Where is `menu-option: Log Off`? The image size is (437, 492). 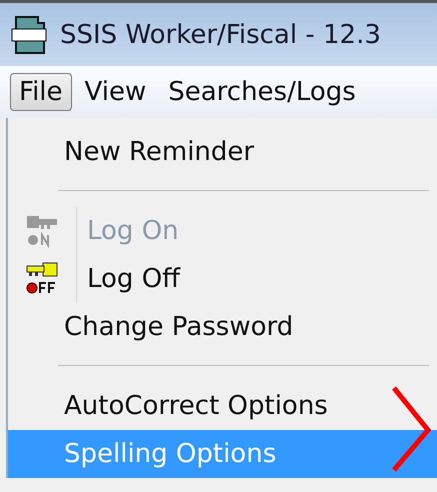 menu-option: Log Off is located at coordinates (222, 279).